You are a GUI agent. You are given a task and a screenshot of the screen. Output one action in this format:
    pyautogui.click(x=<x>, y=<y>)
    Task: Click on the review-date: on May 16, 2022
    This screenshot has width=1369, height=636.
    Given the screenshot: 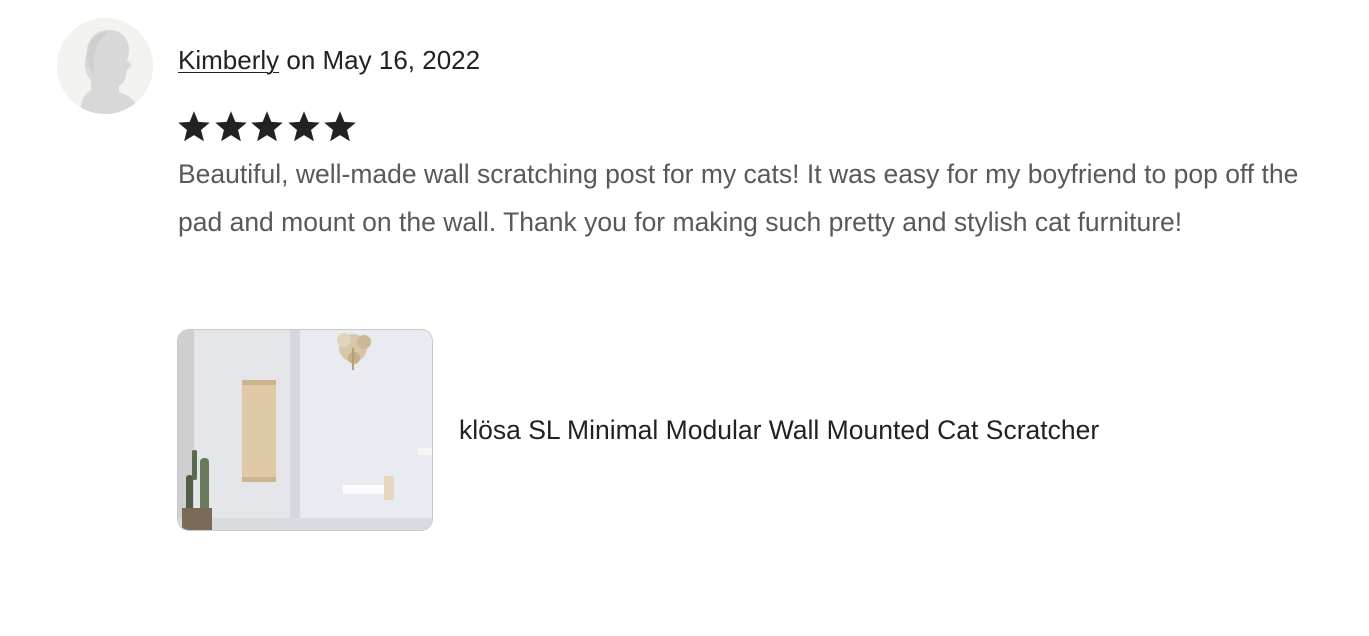 What is the action you would take?
    pyautogui.click(x=383, y=60)
    